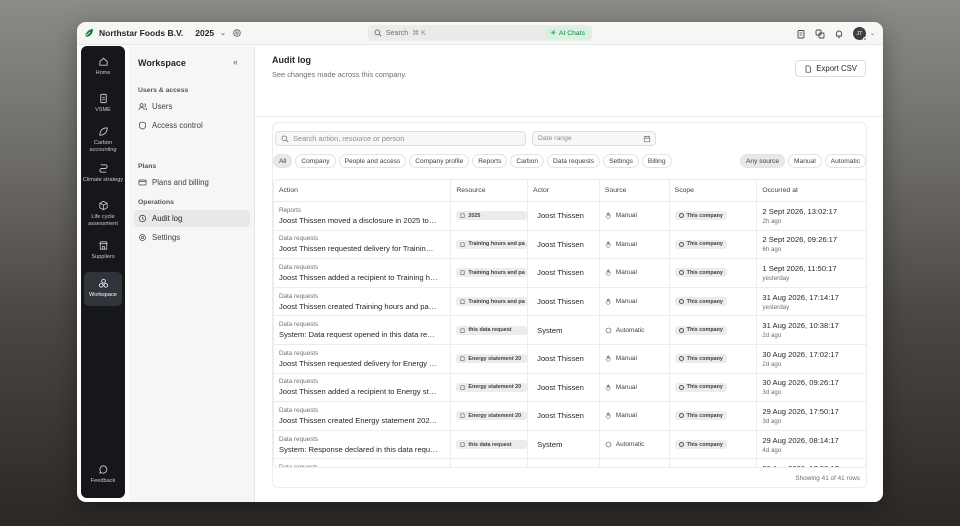  Describe the element at coordinates (567, 33) in the screenshot. I see `ai-chats-button: ✳ AI Chats` at that location.